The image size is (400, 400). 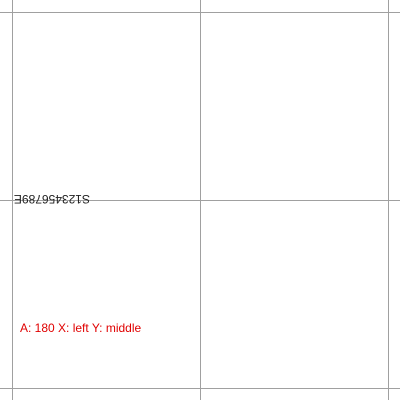 What do you see at coordinates (51, 199) in the screenshot?
I see `rotated-sample-text: S123456789E` at bounding box center [51, 199].